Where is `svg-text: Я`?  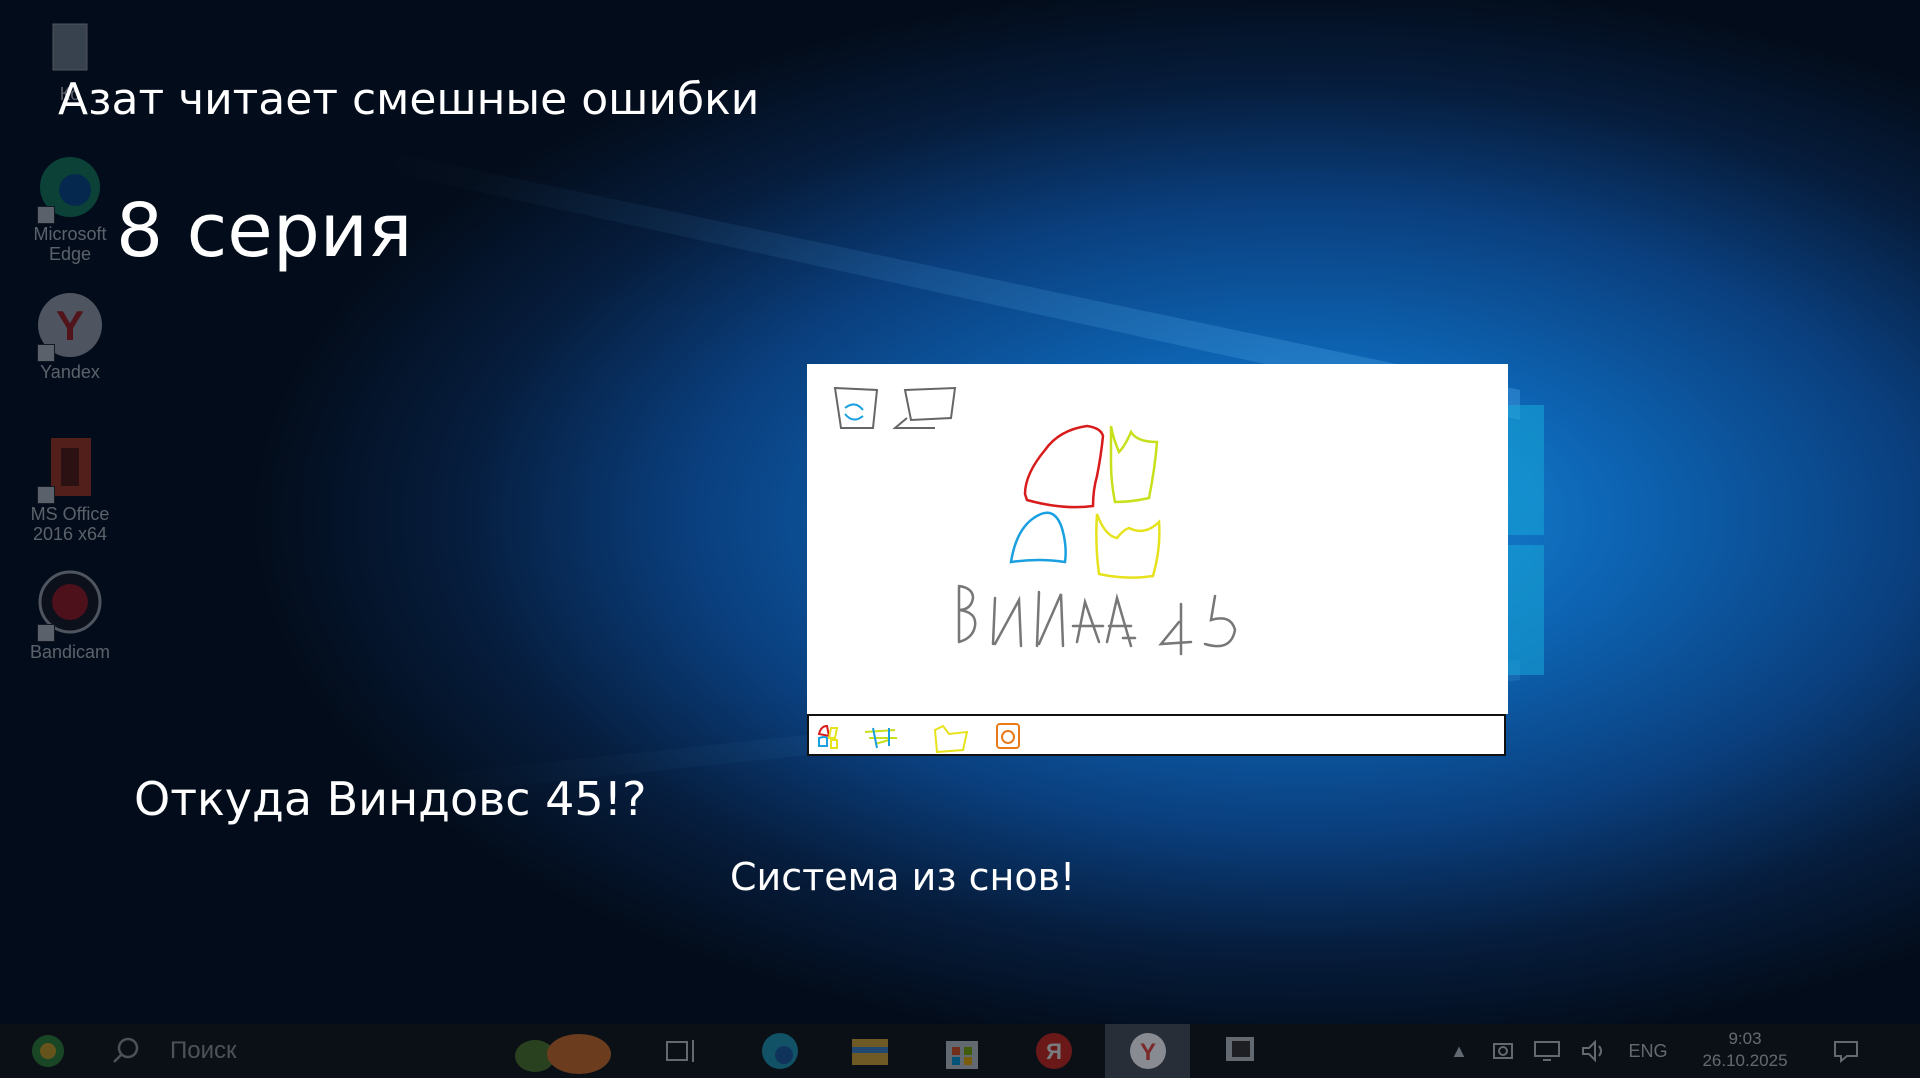 svg-text: Я is located at coordinates (1054, 1051).